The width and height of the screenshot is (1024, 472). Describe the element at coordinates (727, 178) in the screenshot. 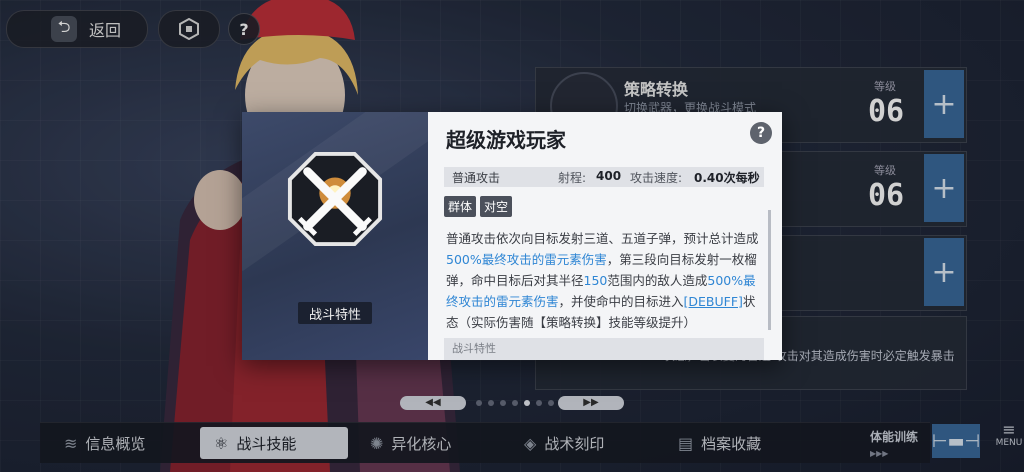

I see `speed-value: 0.40次每秒` at that location.